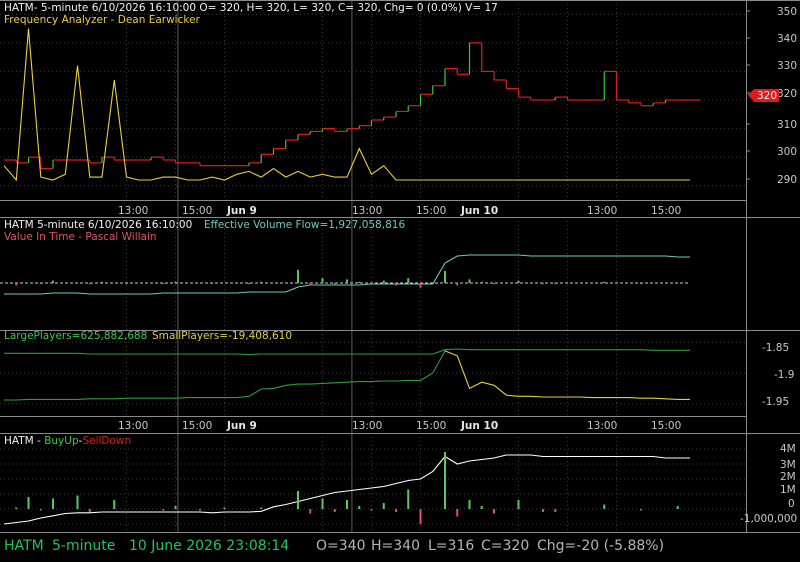 The height and width of the screenshot is (562, 800). I want to click on x-axis-mid-tick-4: 15:00, so click(431, 426).